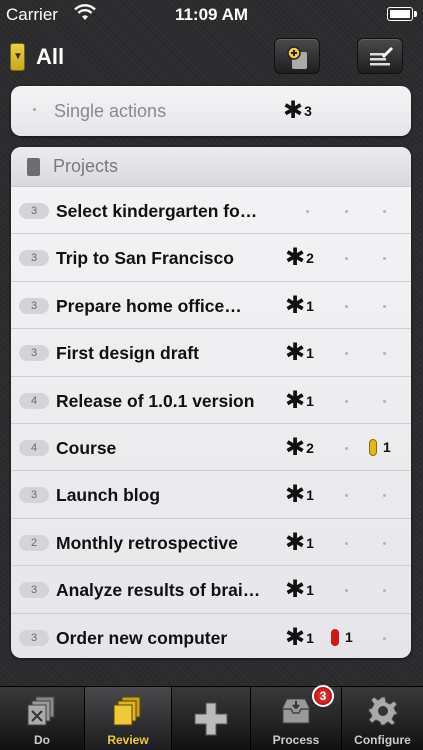 The height and width of the screenshot is (750, 423). What do you see at coordinates (147, 542) in the screenshot?
I see `project-title: Monthly retrospective` at bounding box center [147, 542].